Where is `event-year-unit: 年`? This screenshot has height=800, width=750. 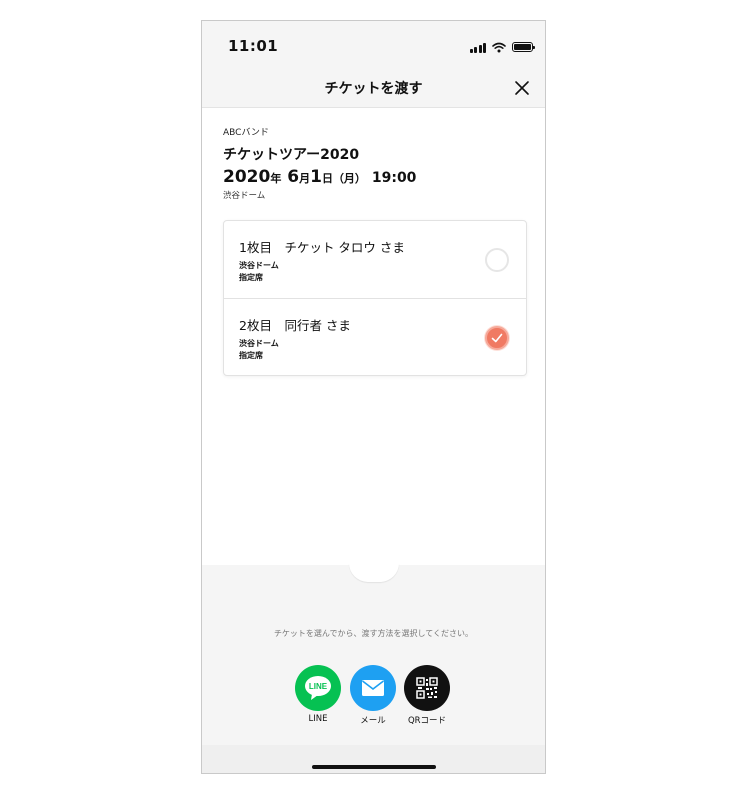
event-year-unit: 年 is located at coordinates (276, 178).